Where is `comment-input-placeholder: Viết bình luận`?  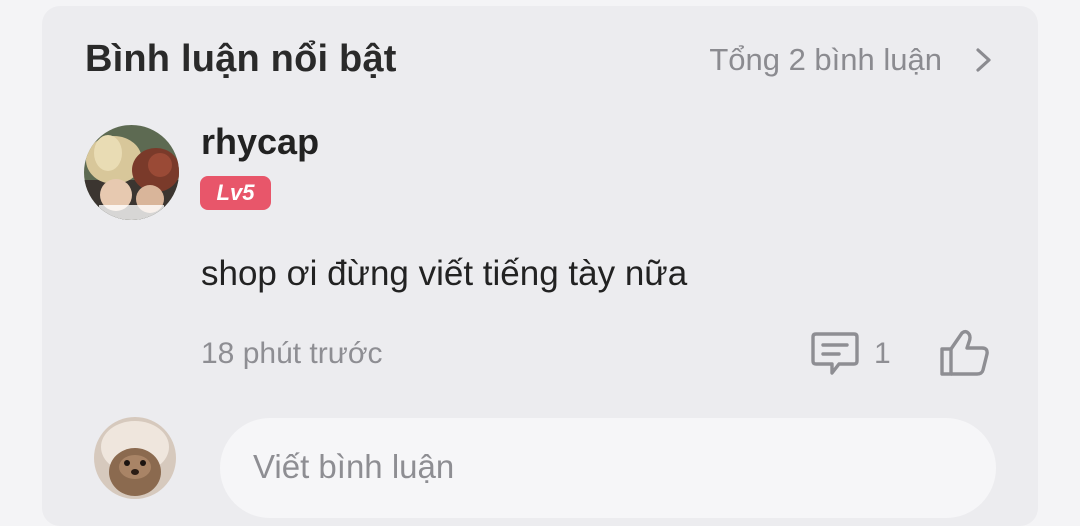
comment-input-placeholder: Viết bình luận is located at coordinates (354, 466).